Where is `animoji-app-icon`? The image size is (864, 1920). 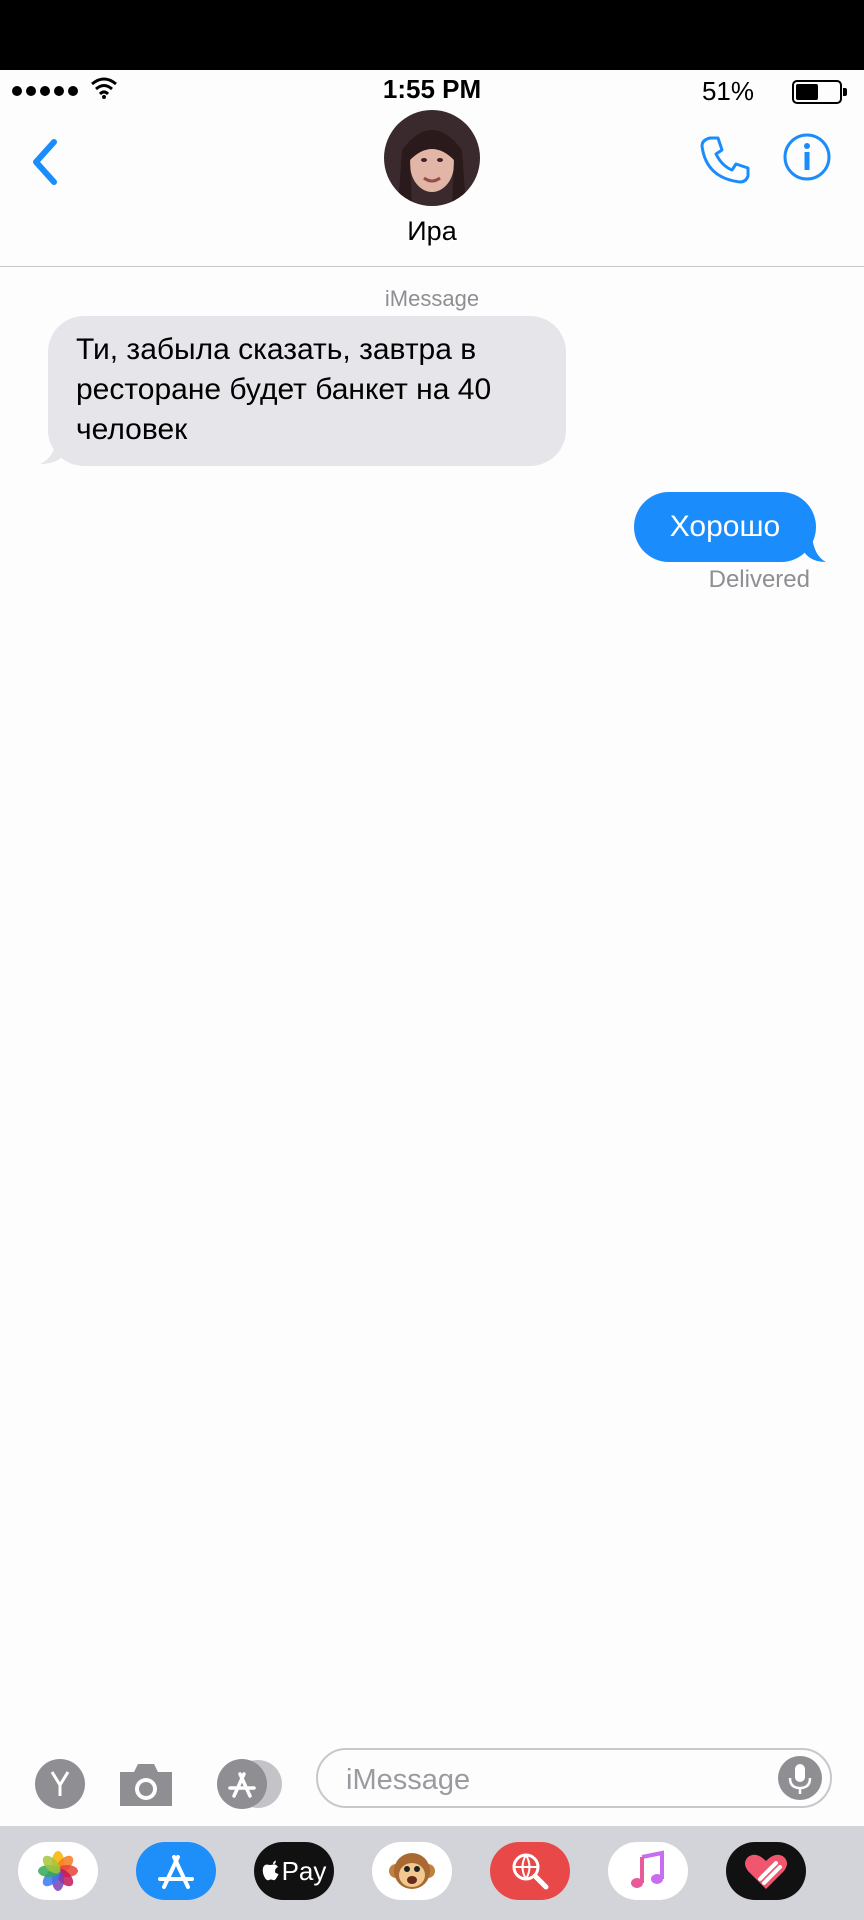 animoji-app-icon is located at coordinates (412, 1871).